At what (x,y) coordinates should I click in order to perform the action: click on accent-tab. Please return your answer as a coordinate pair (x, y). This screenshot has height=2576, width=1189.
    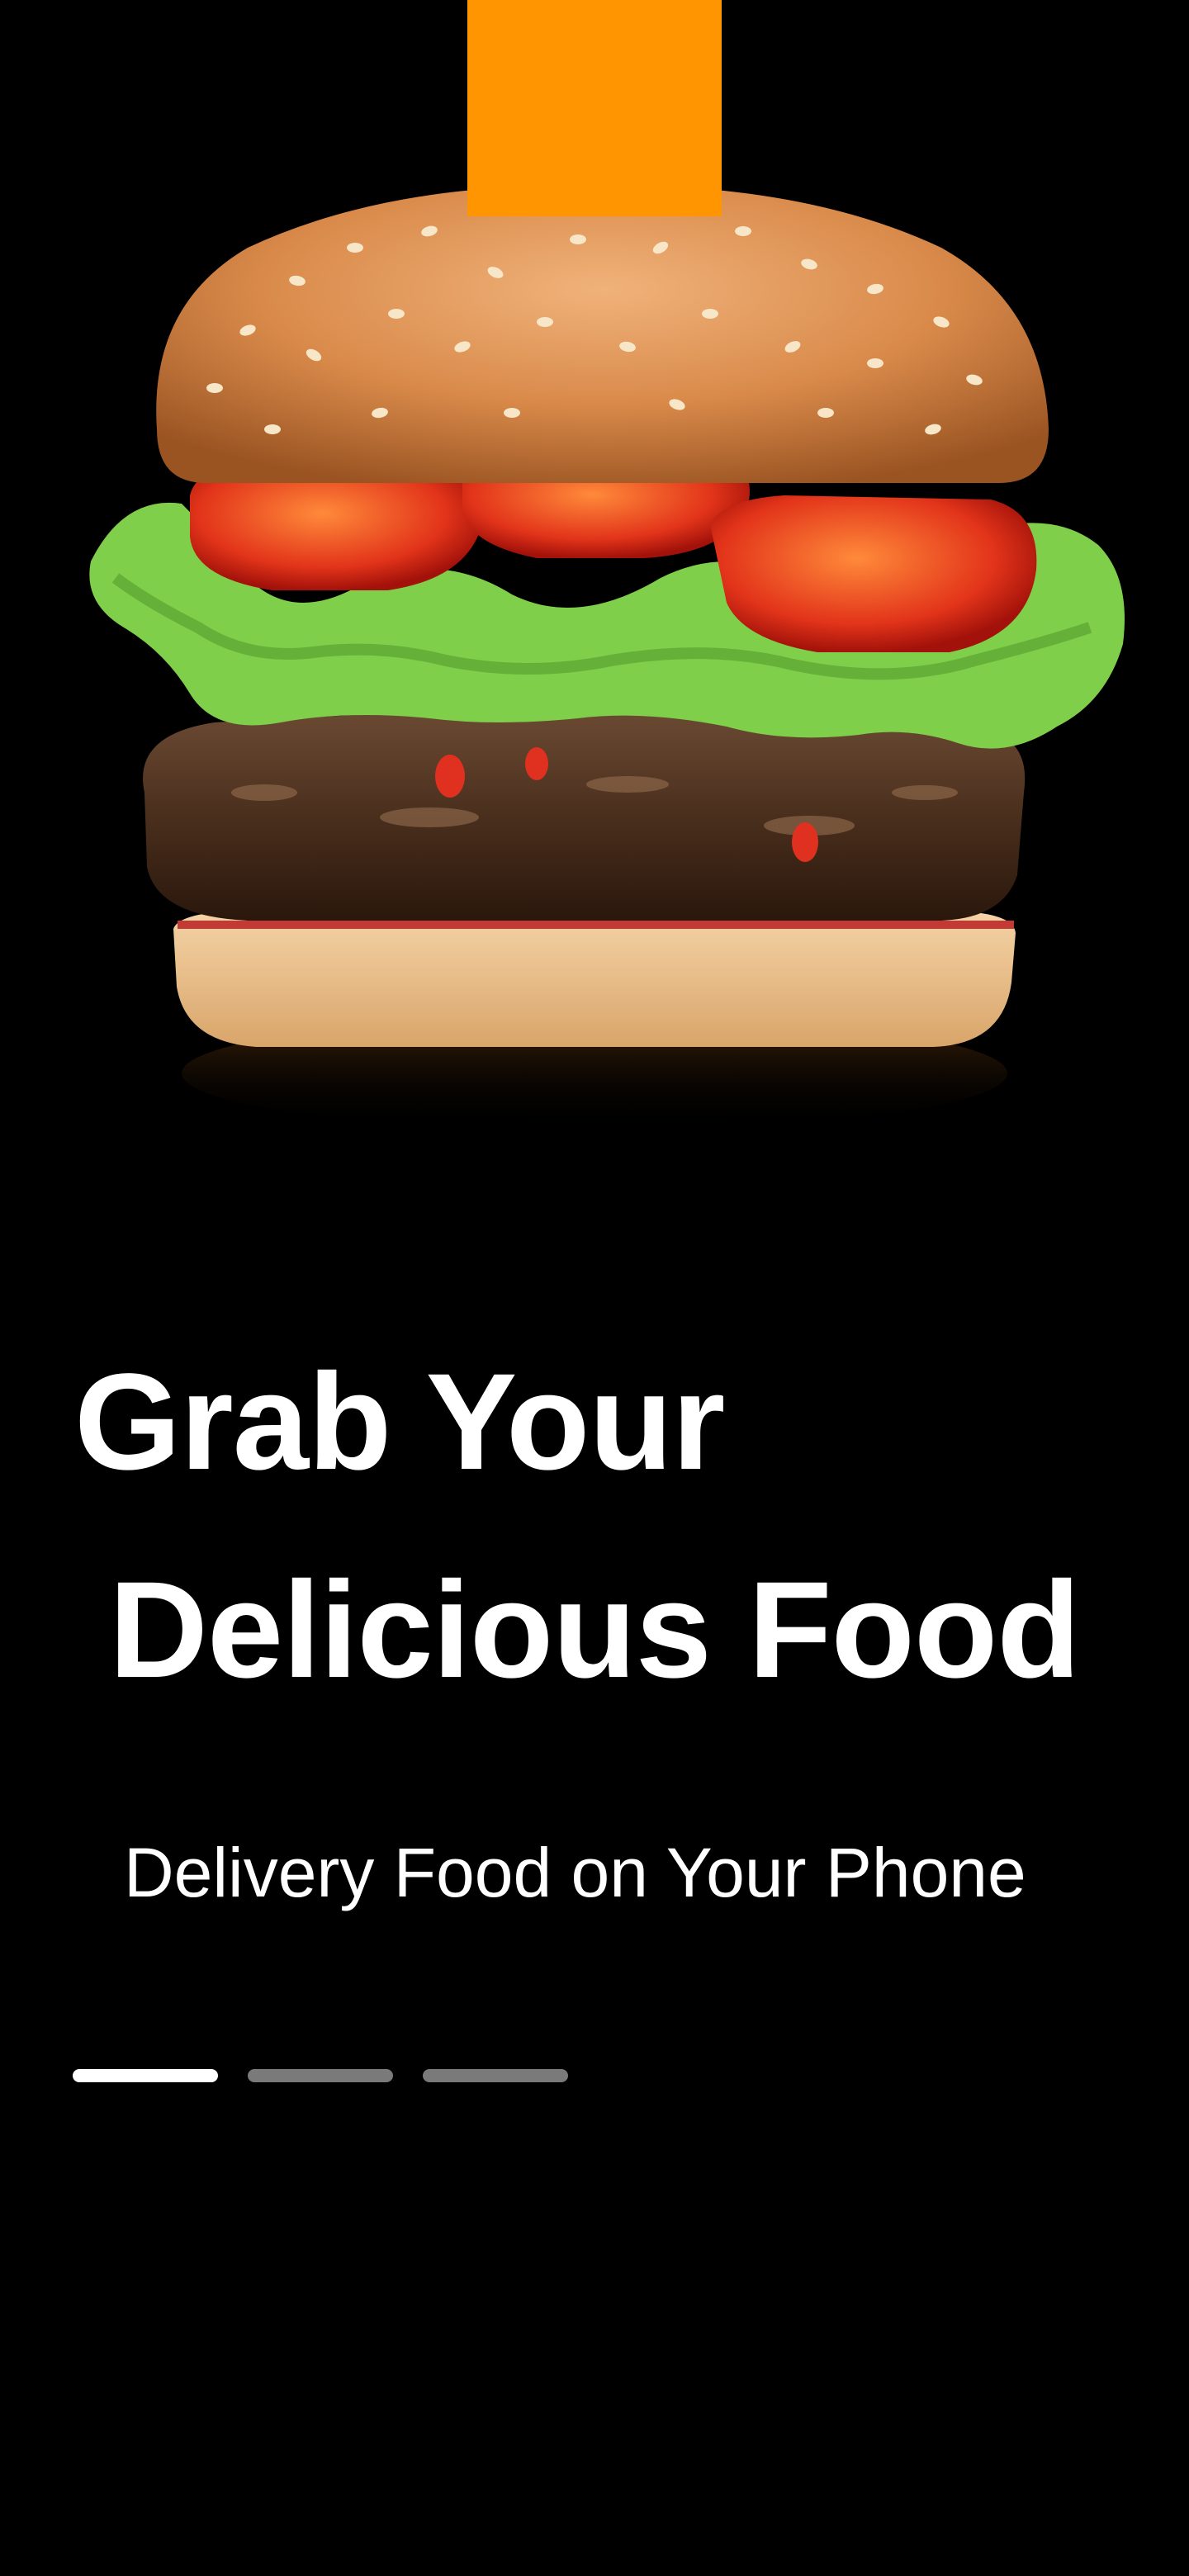
    Looking at the image, I should click on (594, 108).